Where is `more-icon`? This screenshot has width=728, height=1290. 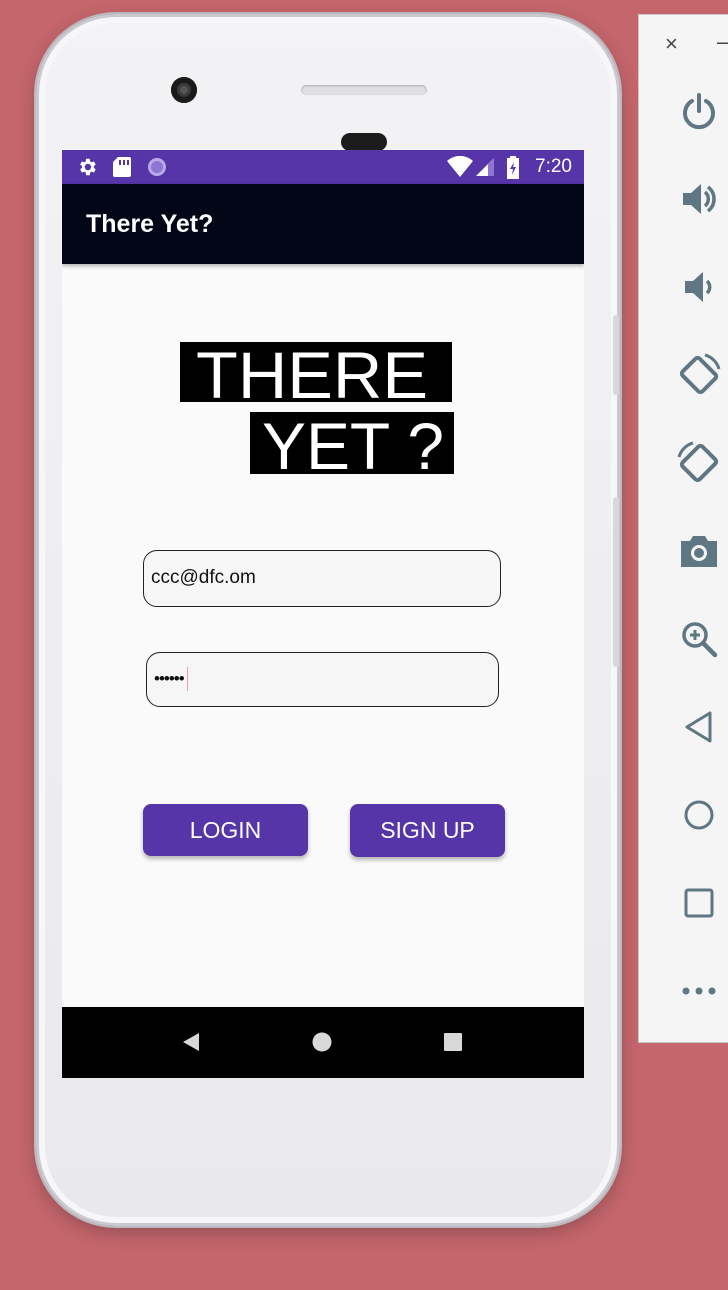
more-icon is located at coordinates (699, 991).